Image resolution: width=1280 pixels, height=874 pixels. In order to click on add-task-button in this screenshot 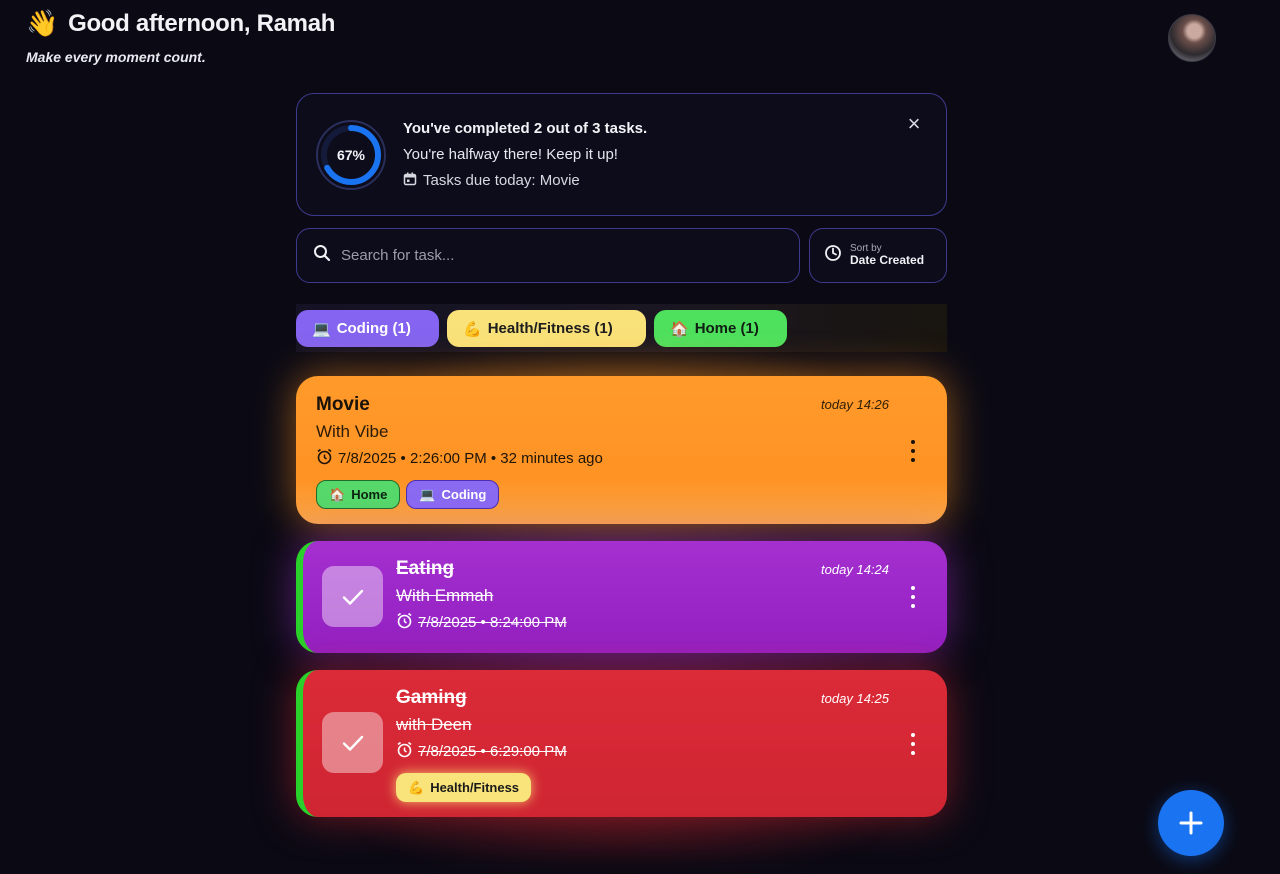, I will do `click(1191, 823)`.